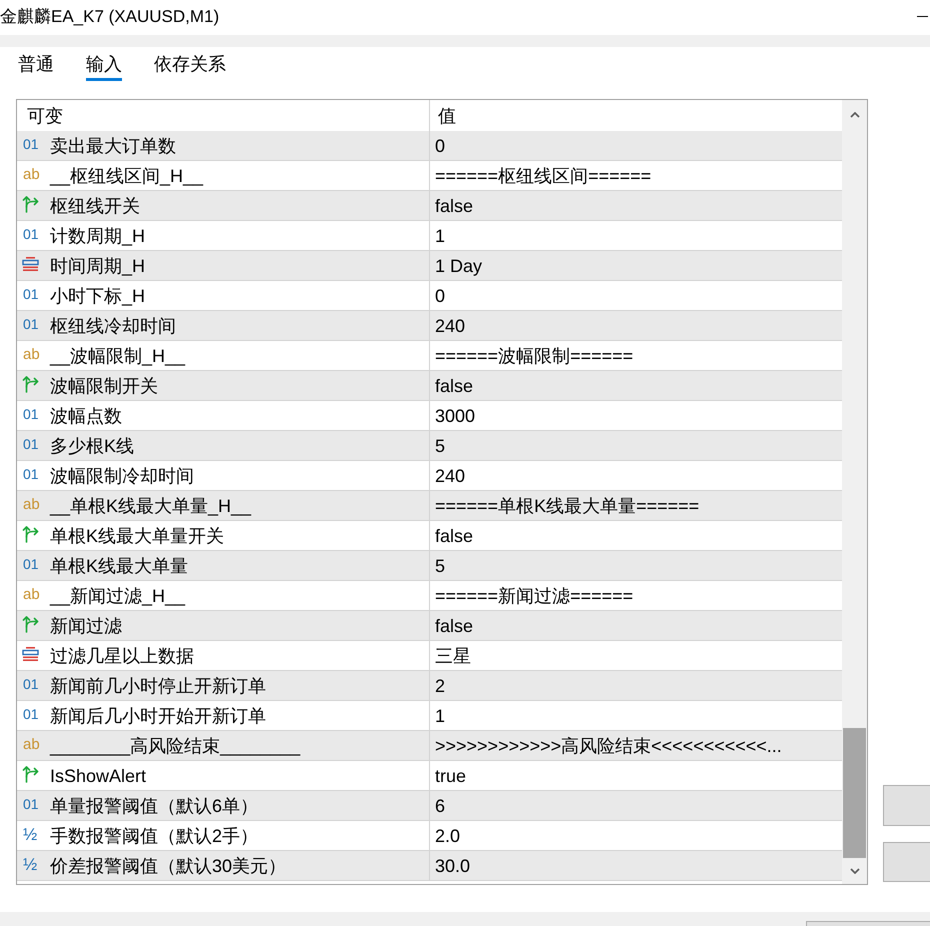 The width and height of the screenshot is (930, 926). I want to click on table-row: IsShowAlert true, so click(429, 776).